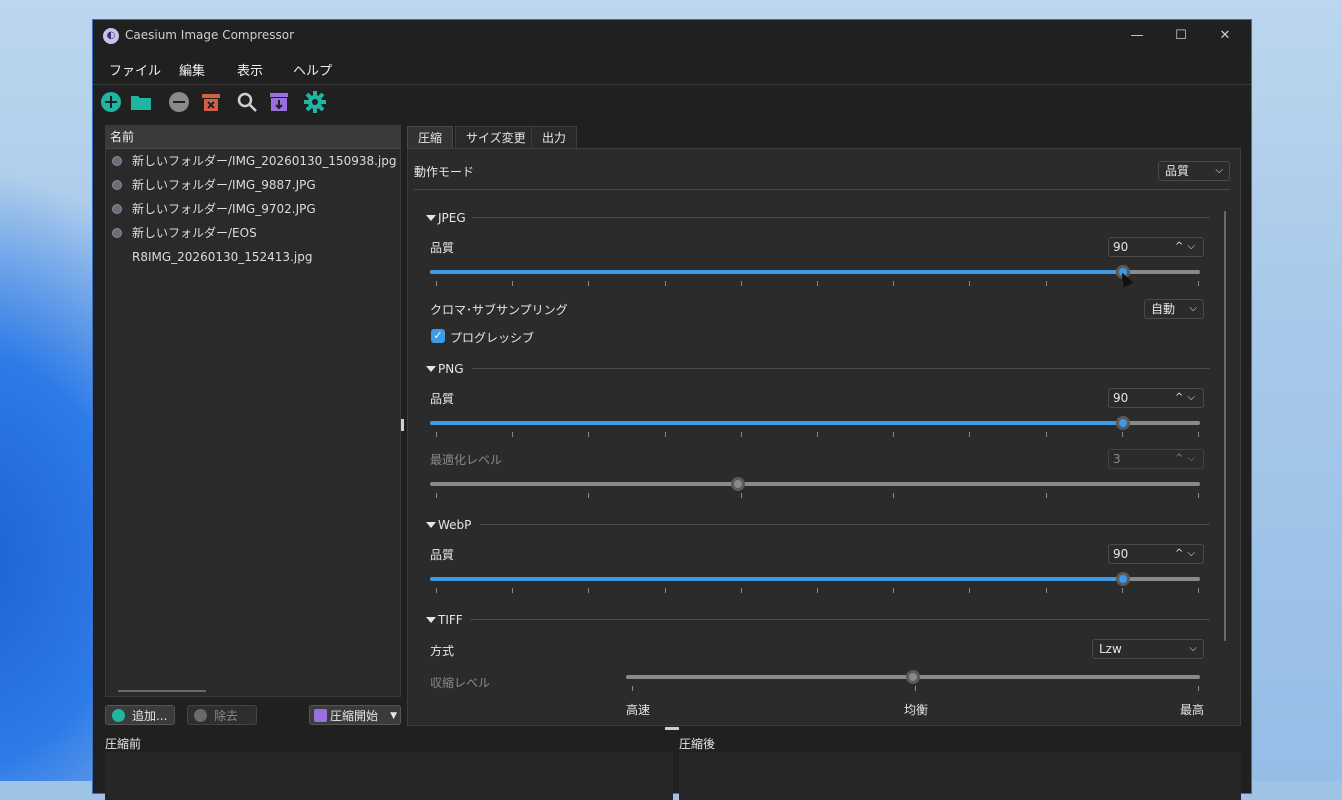 This screenshot has width=1342, height=800. What do you see at coordinates (117, 233) in the screenshot?
I see `file-status-icon` at bounding box center [117, 233].